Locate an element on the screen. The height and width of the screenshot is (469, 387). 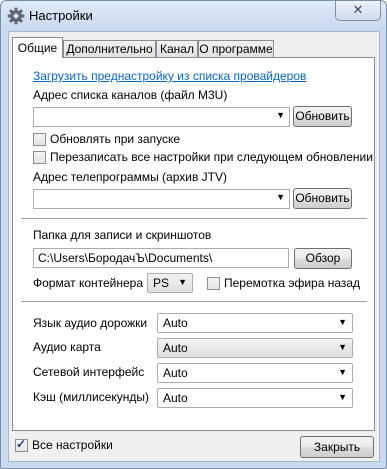
channels-url-label: Адрес списка каналов (файл M3U) is located at coordinates (130, 95).